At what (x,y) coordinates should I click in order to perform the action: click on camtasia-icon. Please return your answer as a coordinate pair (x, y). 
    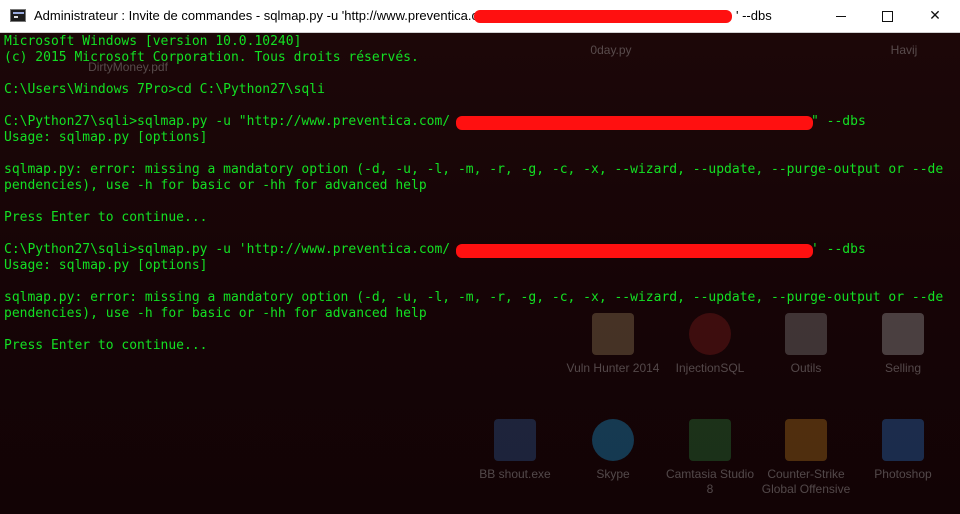
    Looking at the image, I should click on (710, 440).